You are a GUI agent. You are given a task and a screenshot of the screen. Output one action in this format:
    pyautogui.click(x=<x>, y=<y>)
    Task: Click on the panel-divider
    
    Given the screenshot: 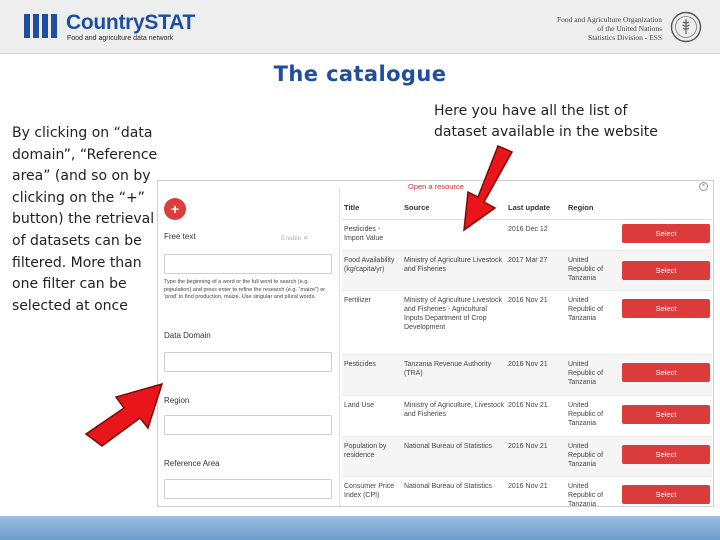 What is the action you would take?
    pyautogui.click(x=339, y=347)
    